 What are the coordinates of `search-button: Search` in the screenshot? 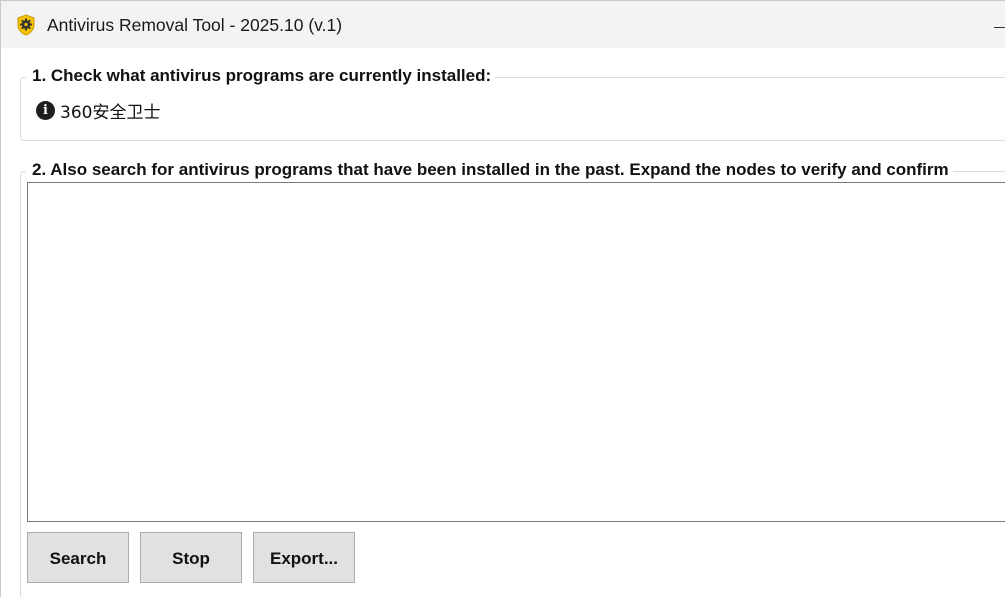 It's located at (78, 557).